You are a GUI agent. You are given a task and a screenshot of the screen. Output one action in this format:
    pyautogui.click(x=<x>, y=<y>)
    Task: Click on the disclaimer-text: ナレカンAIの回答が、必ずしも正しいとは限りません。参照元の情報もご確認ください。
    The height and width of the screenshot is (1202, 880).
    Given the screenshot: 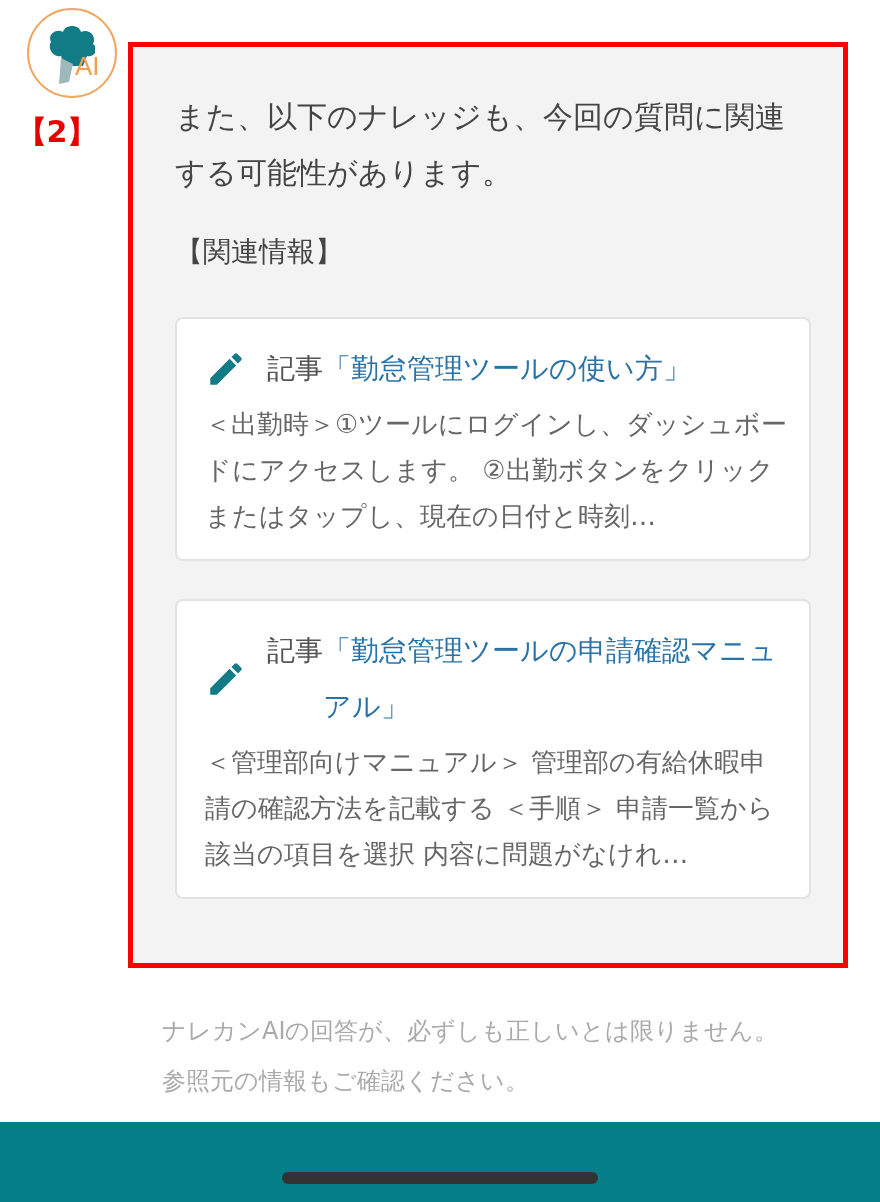 What is the action you would take?
    pyautogui.click(x=471, y=1056)
    